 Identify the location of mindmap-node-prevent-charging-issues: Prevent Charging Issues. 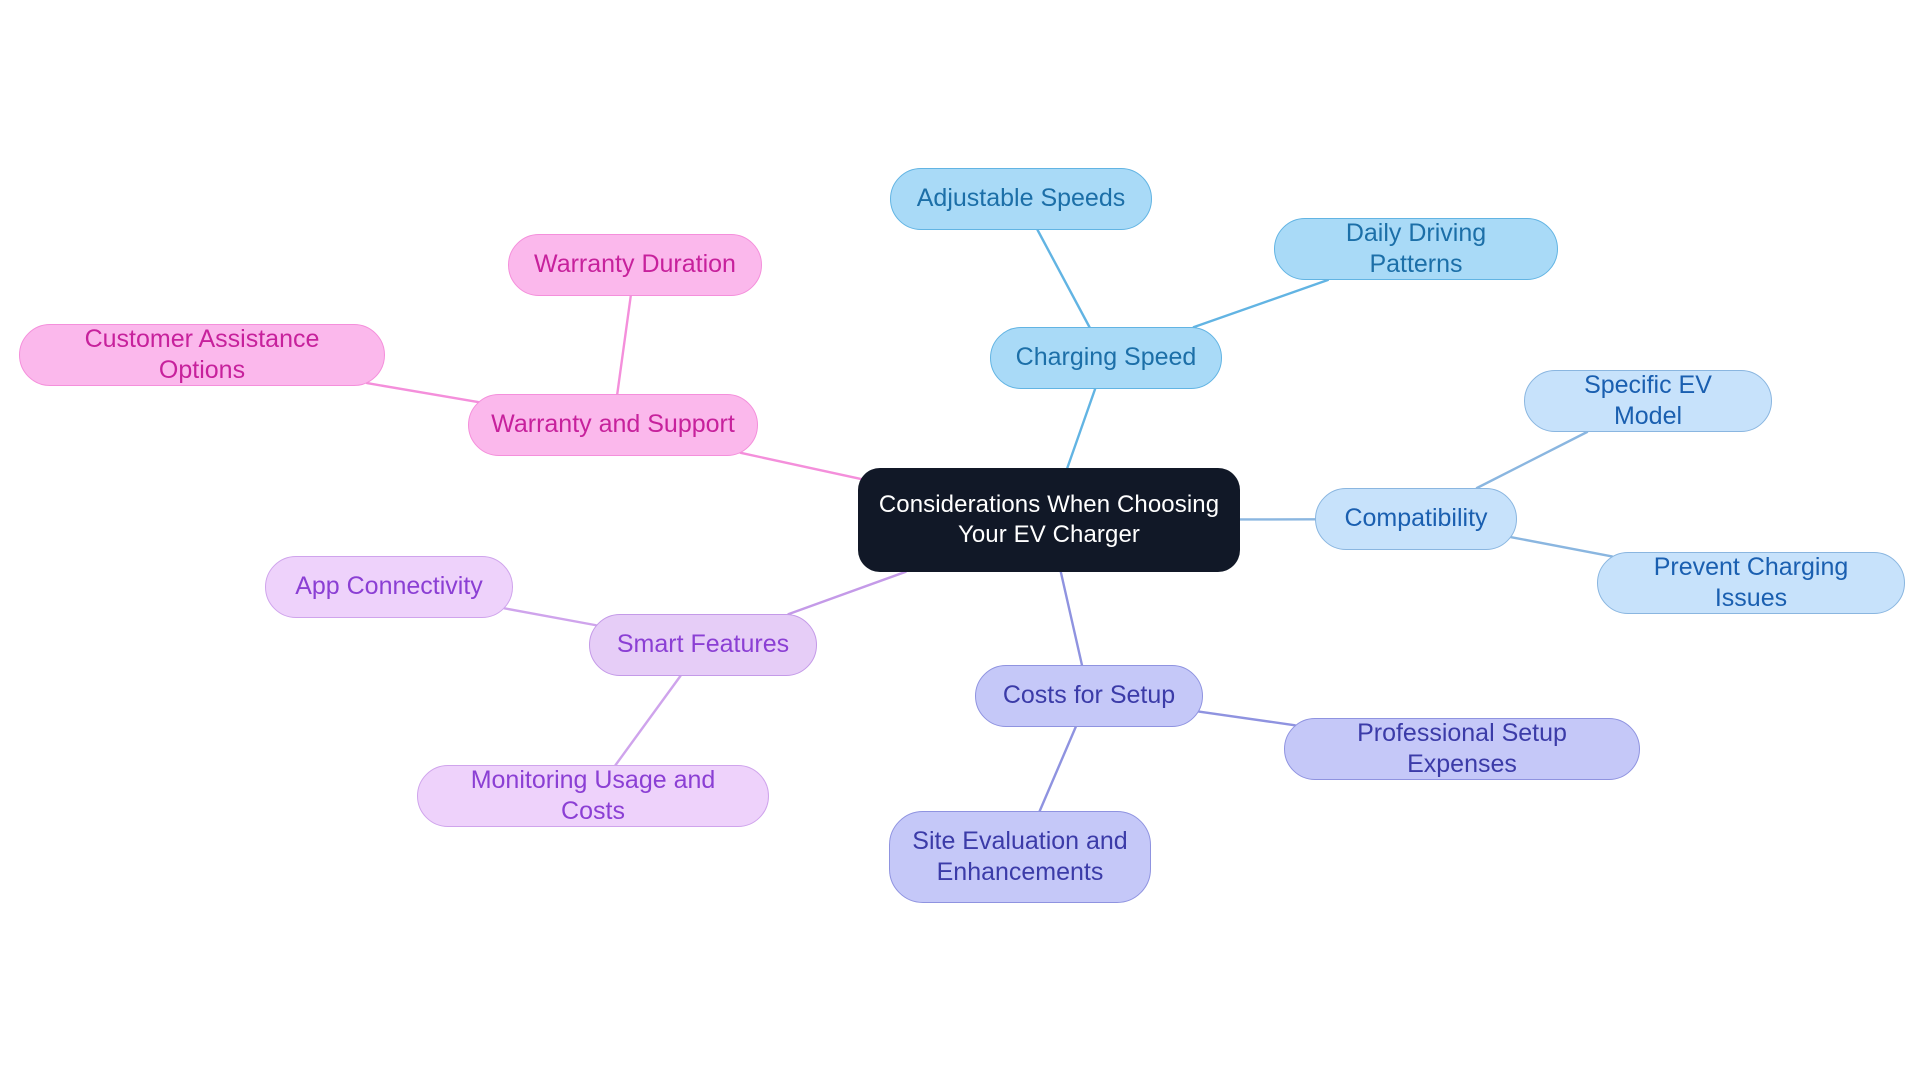
(1751, 583).